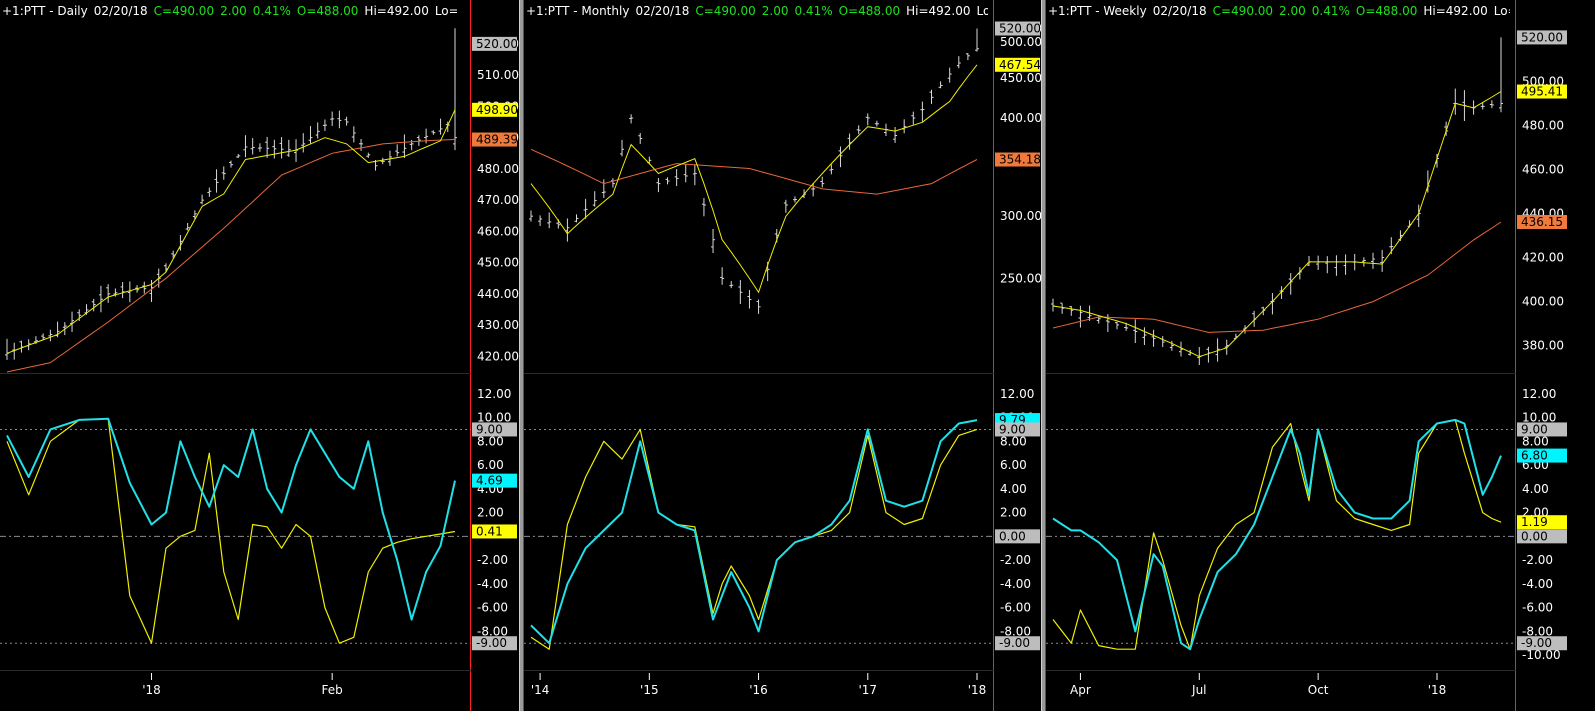  I want to click on value-badge-label: 467.54, so click(1020, 65).